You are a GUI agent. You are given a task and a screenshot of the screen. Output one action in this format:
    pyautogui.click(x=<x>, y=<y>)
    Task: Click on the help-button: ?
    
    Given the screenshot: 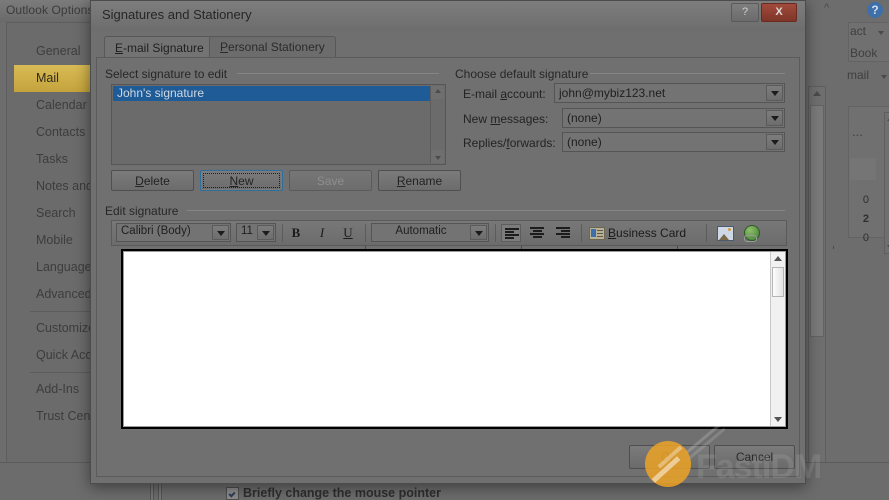 What is the action you would take?
    pyautogui.click(x=745, y=12)
    